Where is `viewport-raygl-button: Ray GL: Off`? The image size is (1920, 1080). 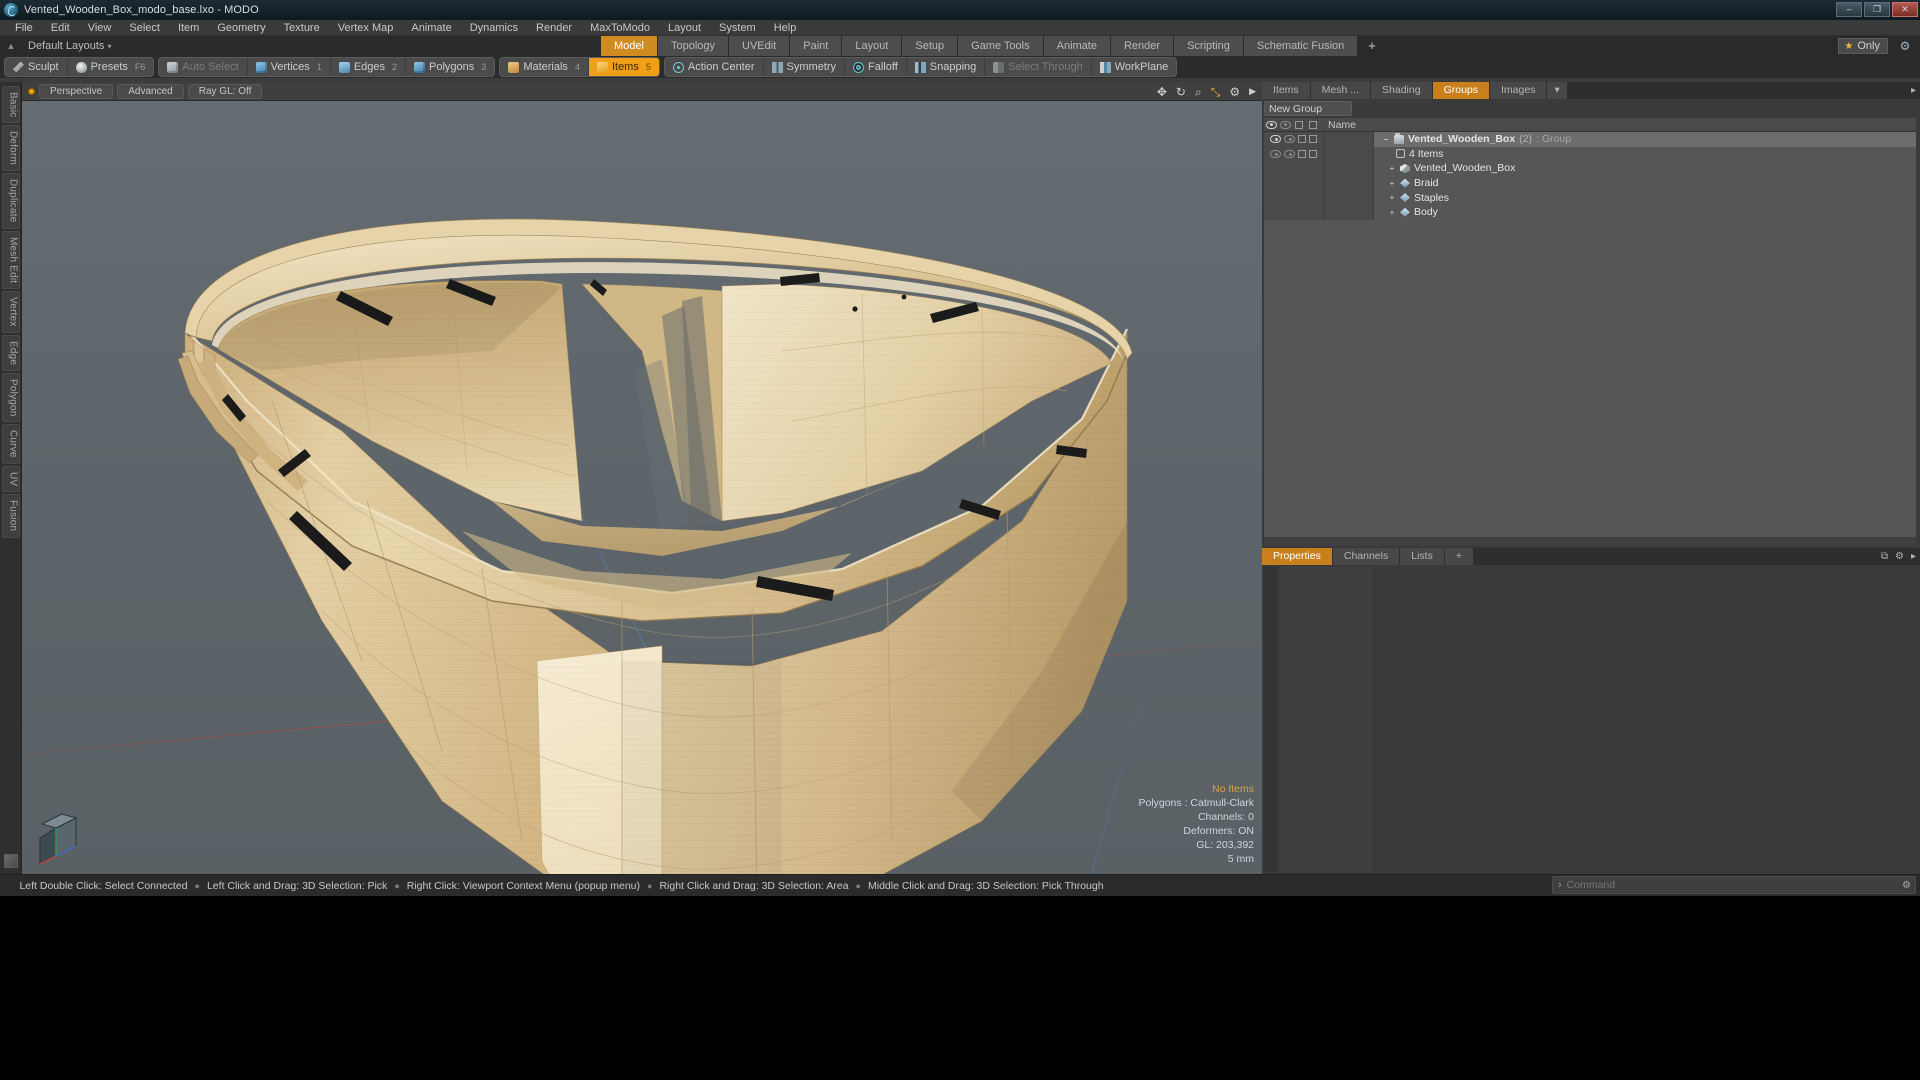 viewport-raygl-button: Ray GL: Off is located at coordinates (225, 91).